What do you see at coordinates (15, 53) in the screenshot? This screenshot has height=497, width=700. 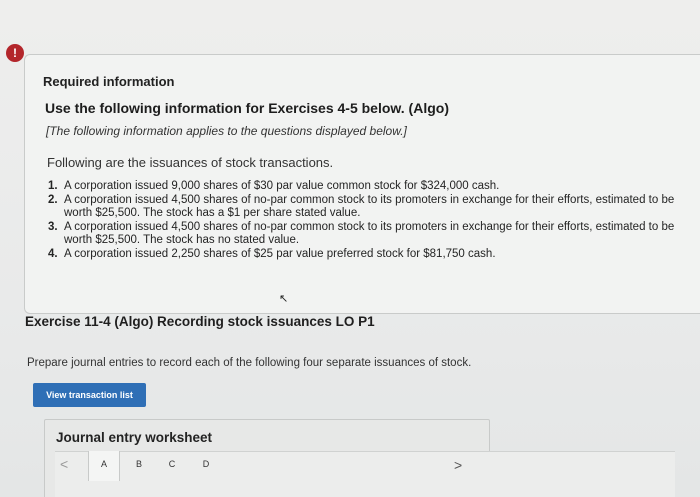 I see `exclamation-icon: !` at bounding box center [15, 53].